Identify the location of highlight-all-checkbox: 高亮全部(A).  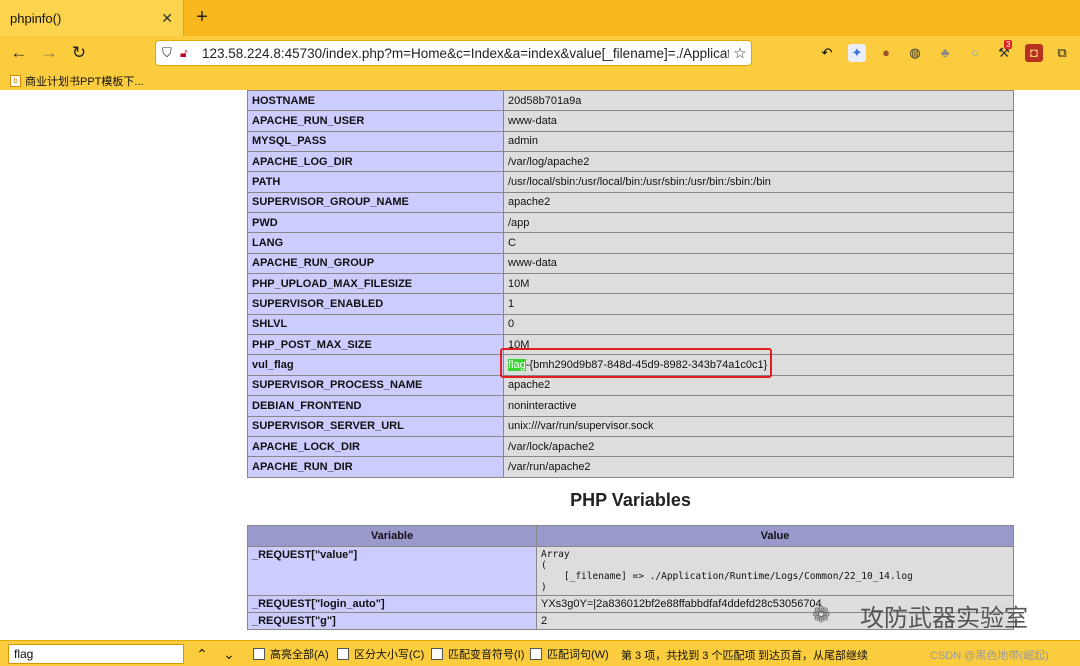
(291, 654).